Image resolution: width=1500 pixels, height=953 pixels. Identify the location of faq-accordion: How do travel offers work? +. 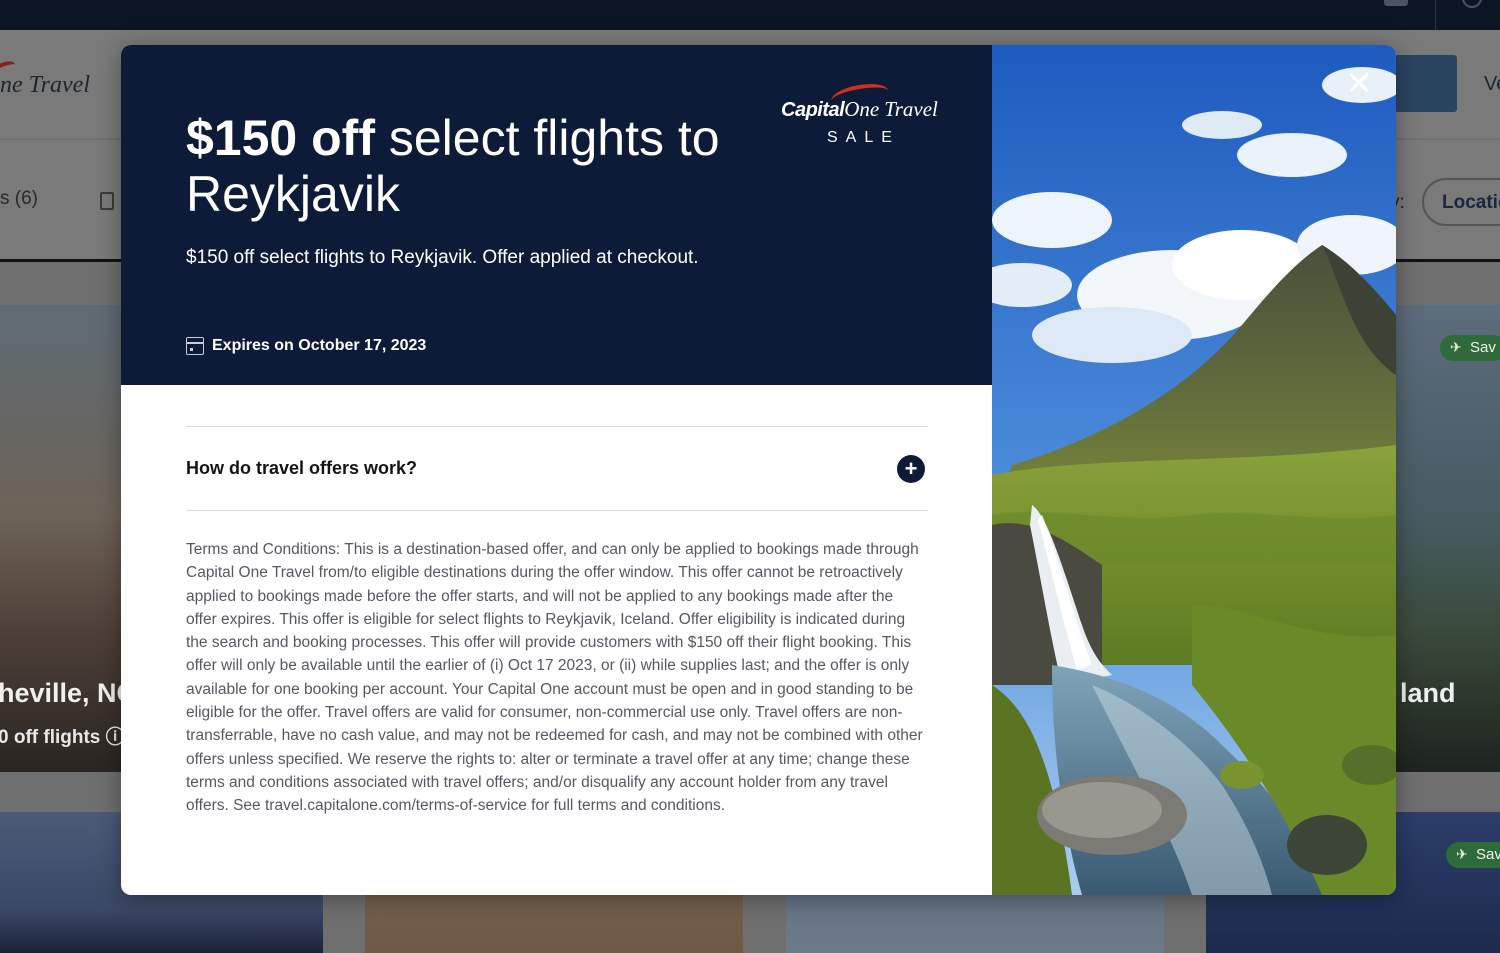
(557, 468).